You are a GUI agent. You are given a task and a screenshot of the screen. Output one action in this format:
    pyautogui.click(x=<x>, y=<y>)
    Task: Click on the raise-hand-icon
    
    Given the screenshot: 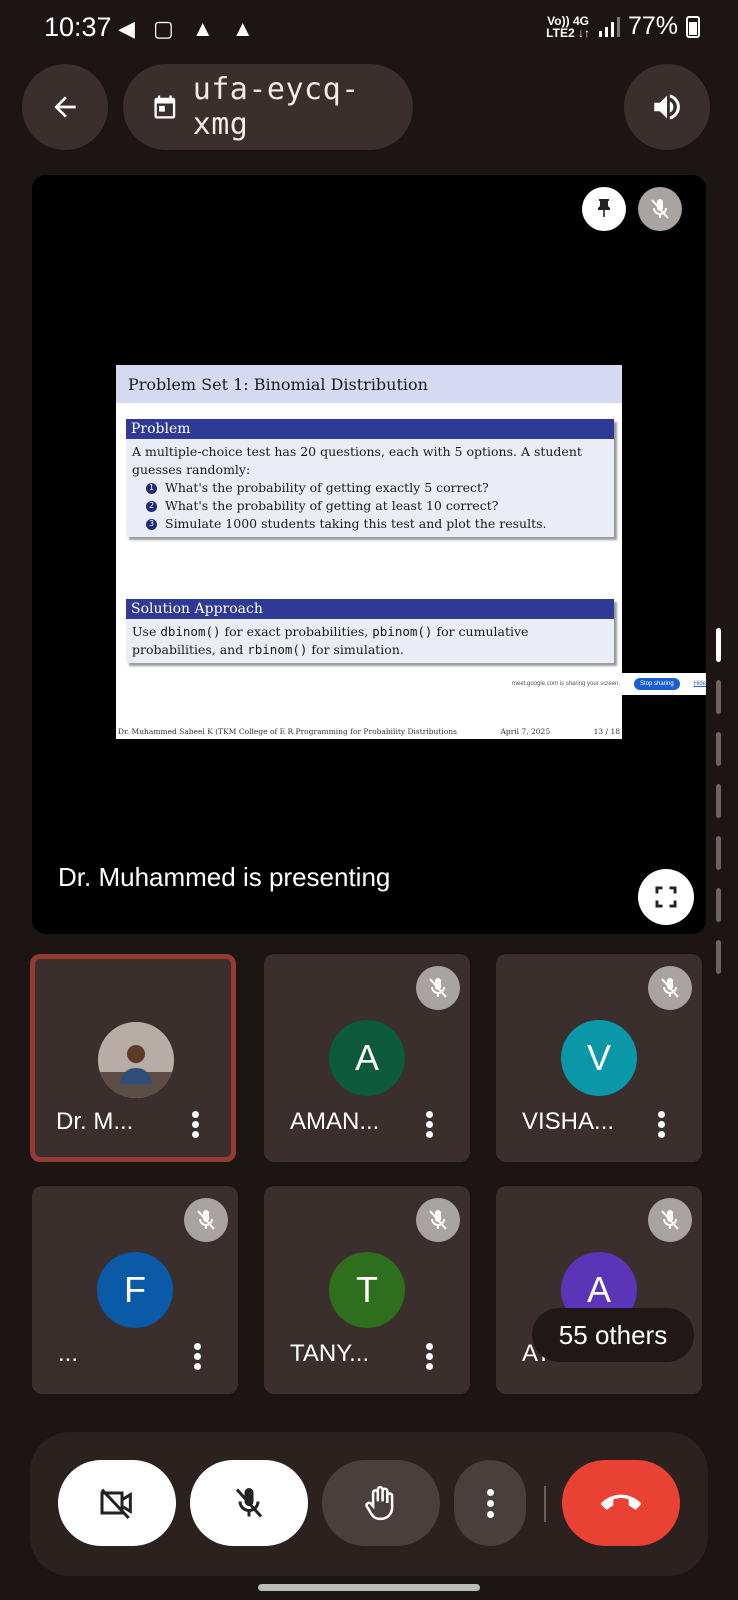 What is the action you would take?
    pyautogui.click(x=379, y=1503)
    